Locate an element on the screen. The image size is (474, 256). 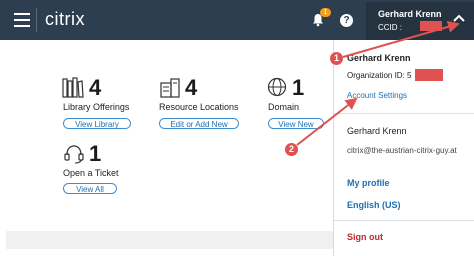
library-offerings-label: Library Offerings is located at coordinates (96, 107).